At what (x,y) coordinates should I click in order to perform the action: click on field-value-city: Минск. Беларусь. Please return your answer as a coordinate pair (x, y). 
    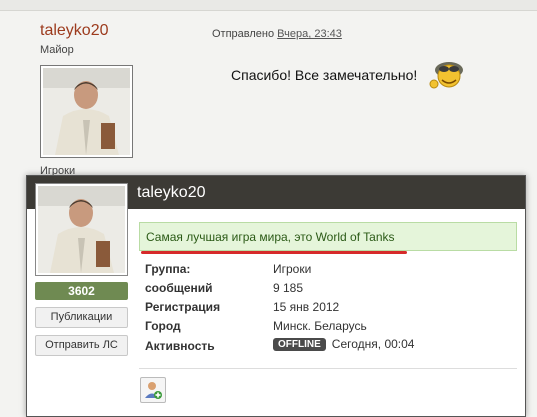
    Looking at the image, I should click on (320, 326).